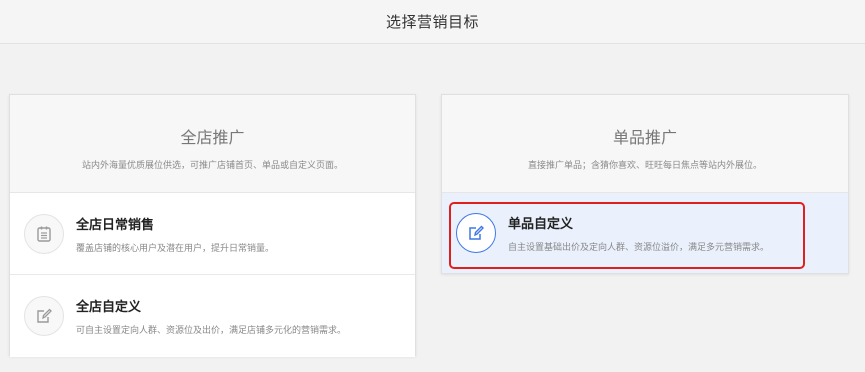 The image size is (865, 372). Describe the element at coordinates (639, 248) in the screenshot. I see `option-desc: 自主设置基础出价及定向人群、资源位溢价，满足多元营销需求。` at that location.